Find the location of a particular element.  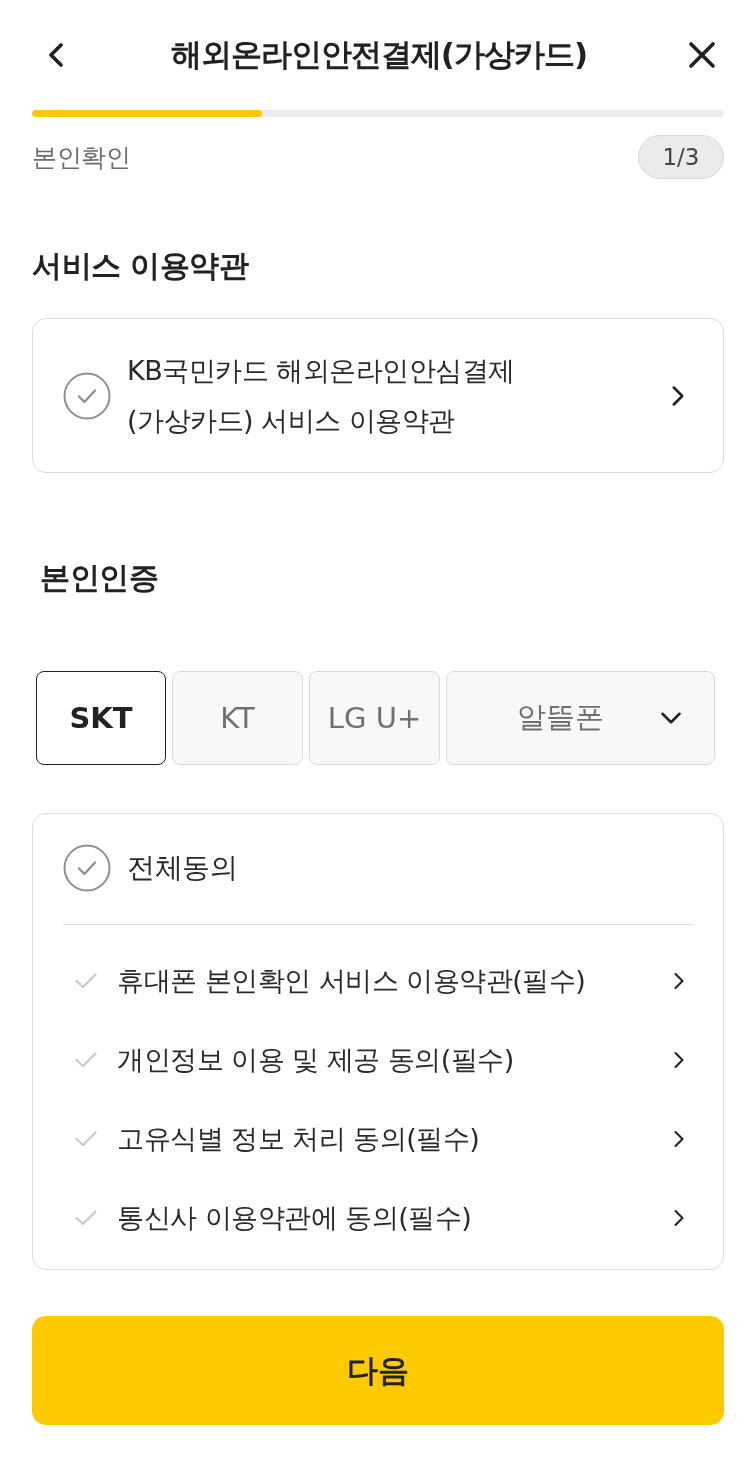

section-heading: 서비스 이용약관 is located at coordinates (141, 266).